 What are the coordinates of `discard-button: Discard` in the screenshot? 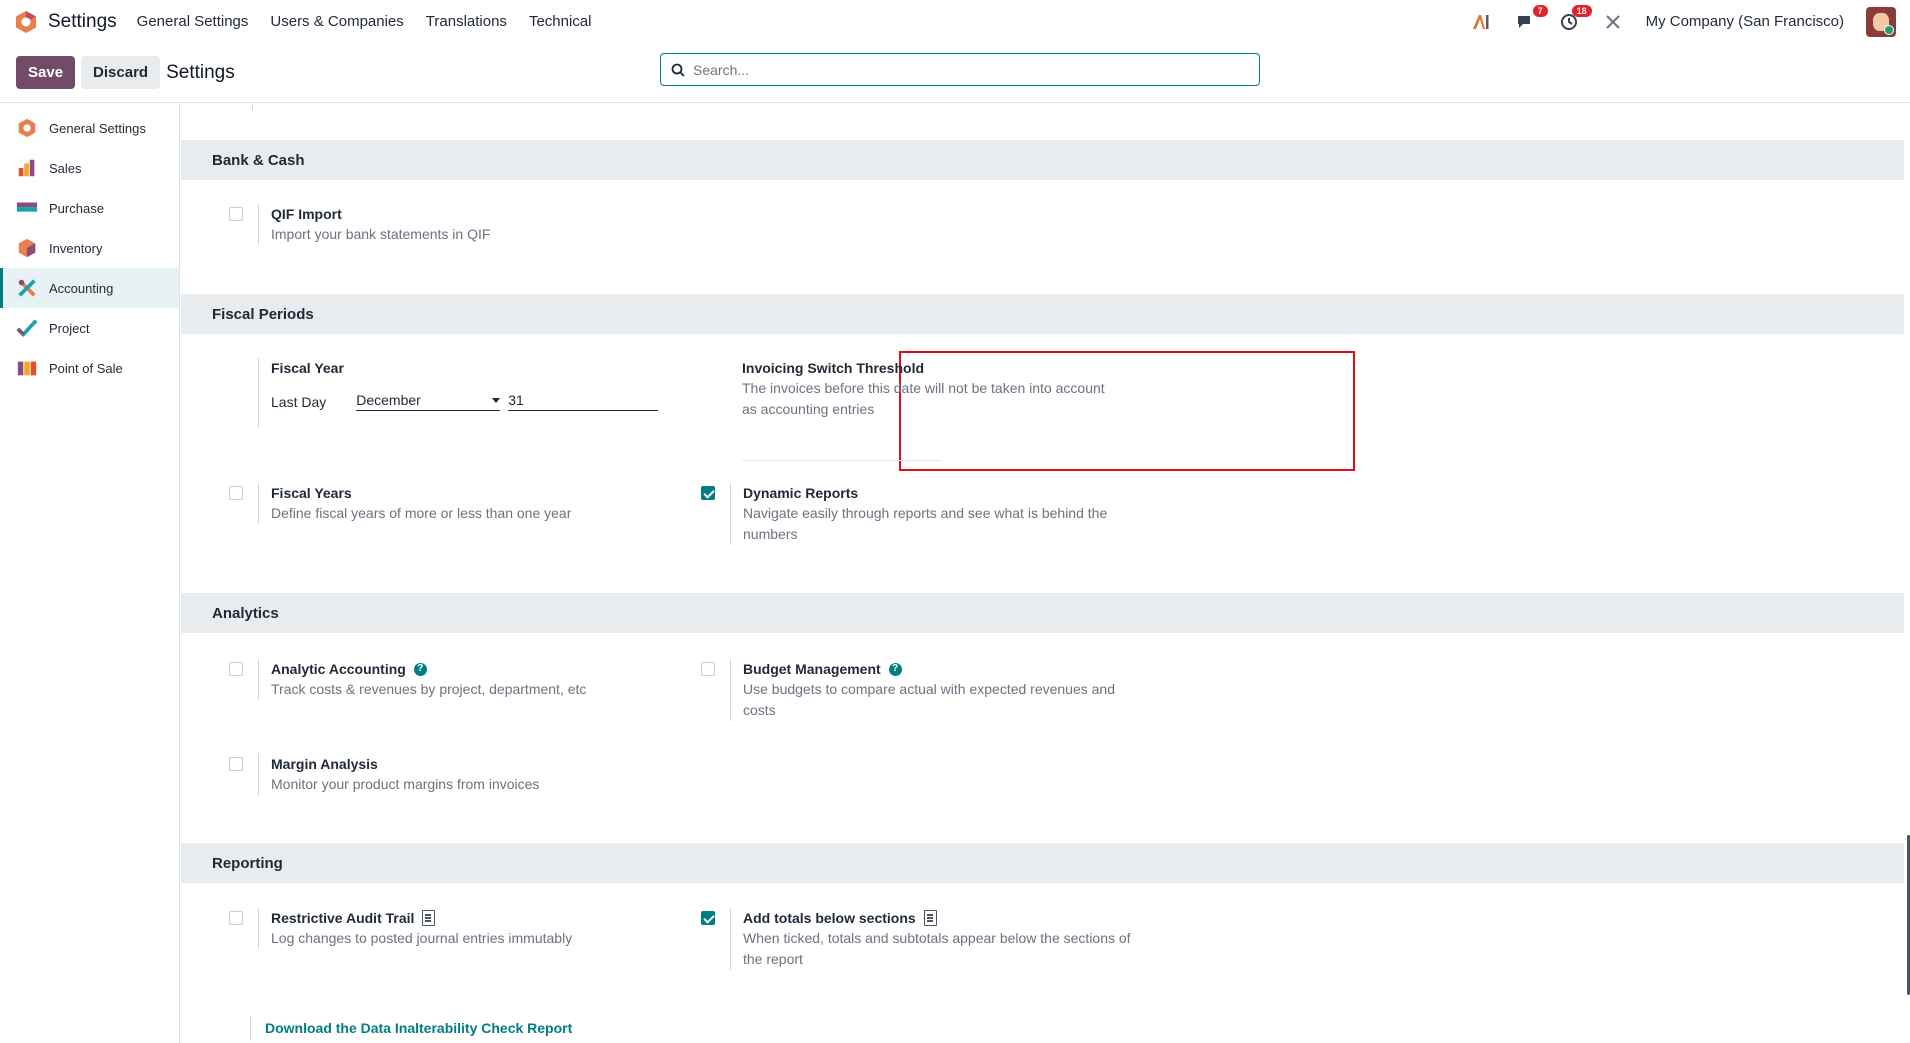 It's located at (121, 72).